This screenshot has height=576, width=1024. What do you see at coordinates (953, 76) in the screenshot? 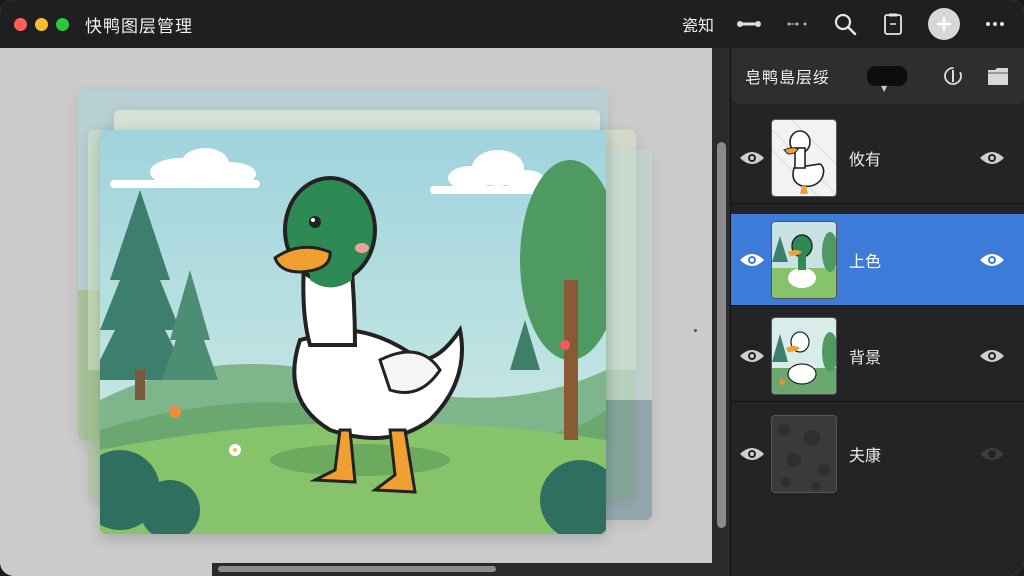
I see `sync-icon` at bounding box center [953, 76].